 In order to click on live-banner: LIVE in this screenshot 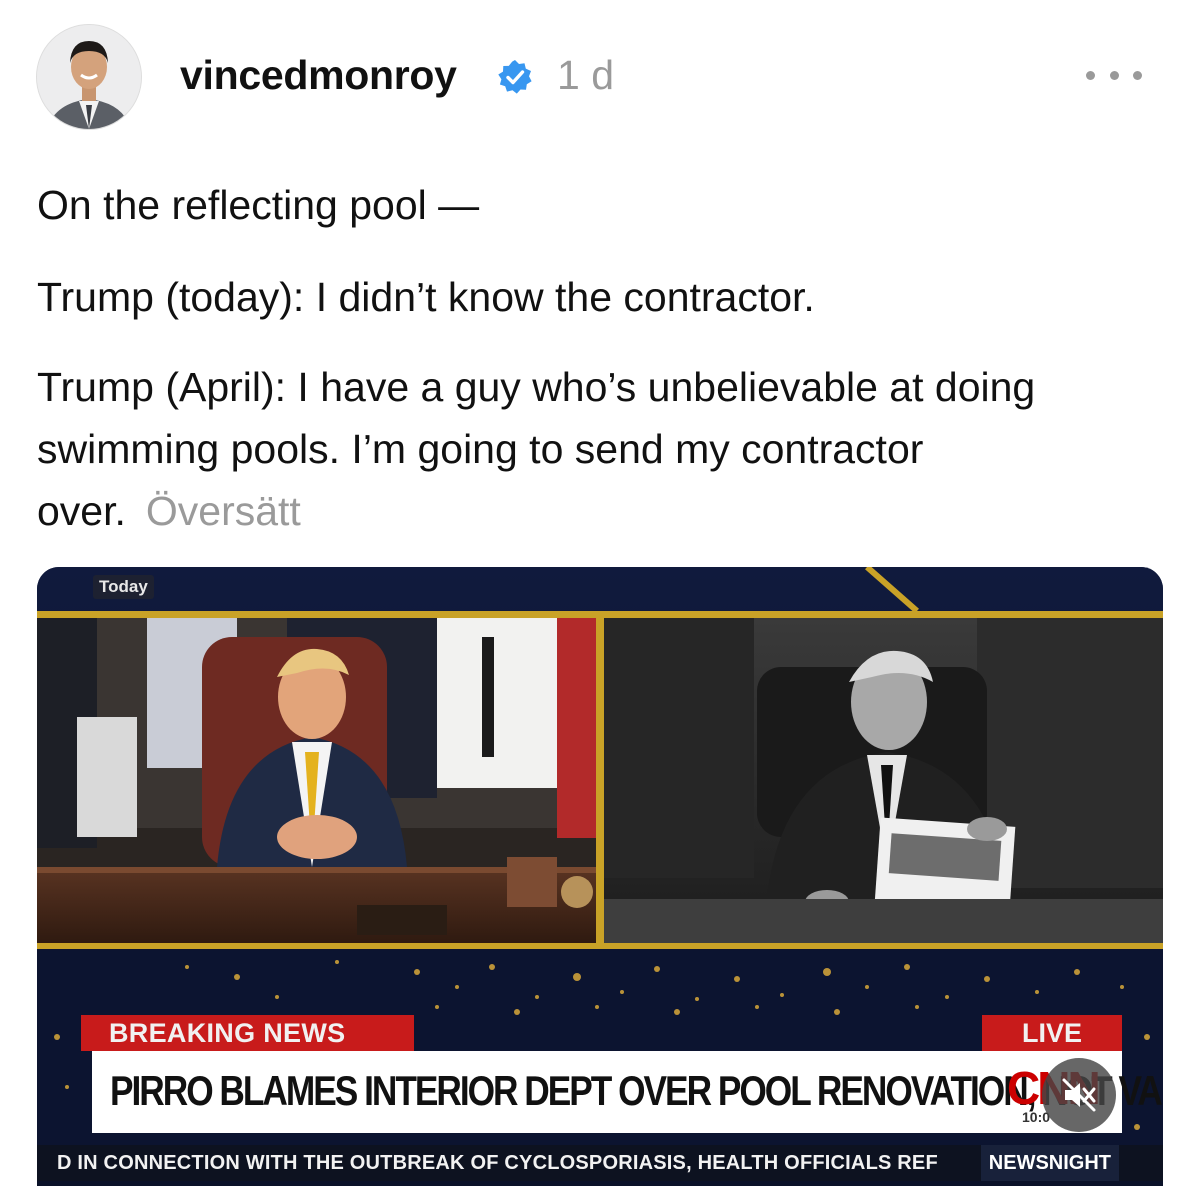, I will do `click(1052, 1033)`.